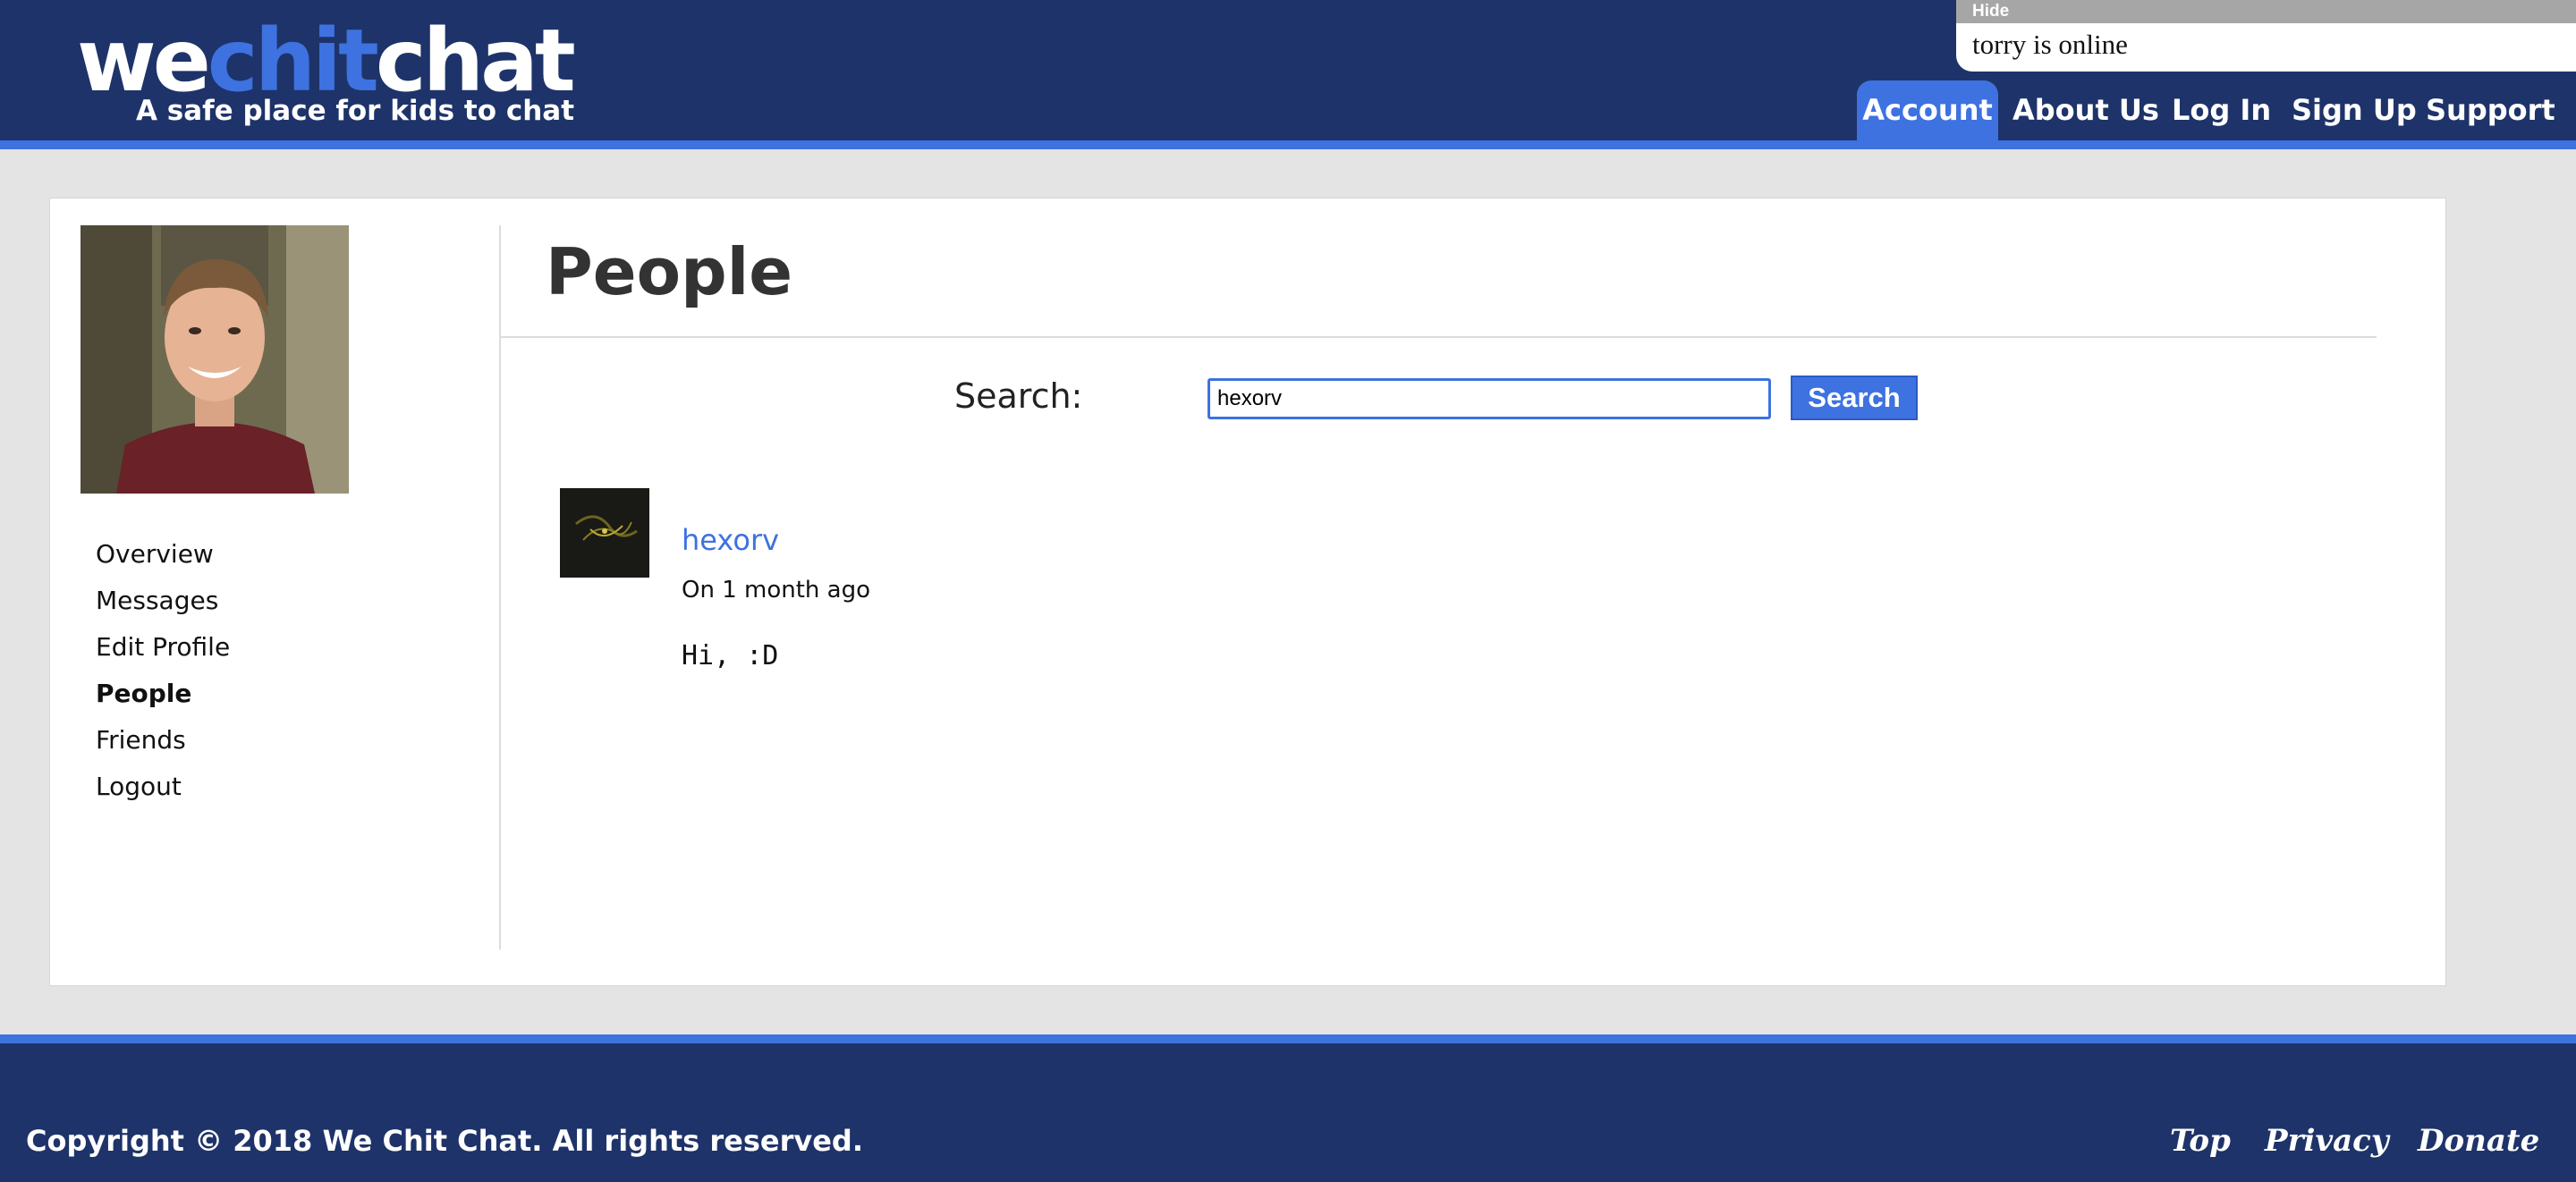 This screenshot has height=1182, width=2576. Describe the element at coordinates (2200, 1141) in the screenshot. I see `footer-link-top: Top` at that location.